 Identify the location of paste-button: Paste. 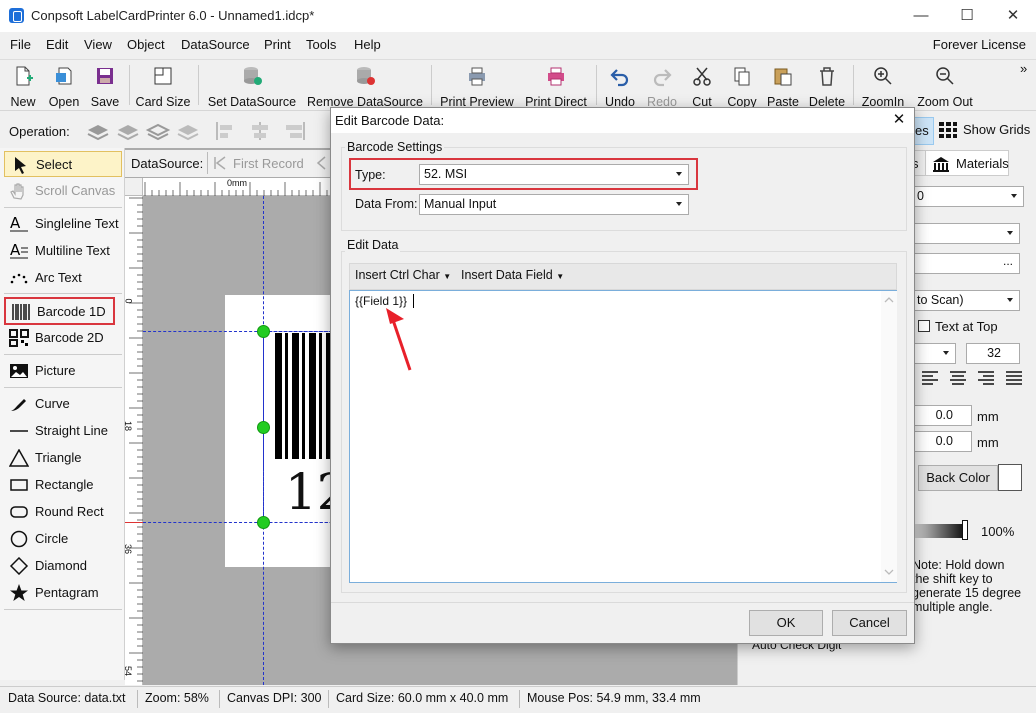
(783, 85).